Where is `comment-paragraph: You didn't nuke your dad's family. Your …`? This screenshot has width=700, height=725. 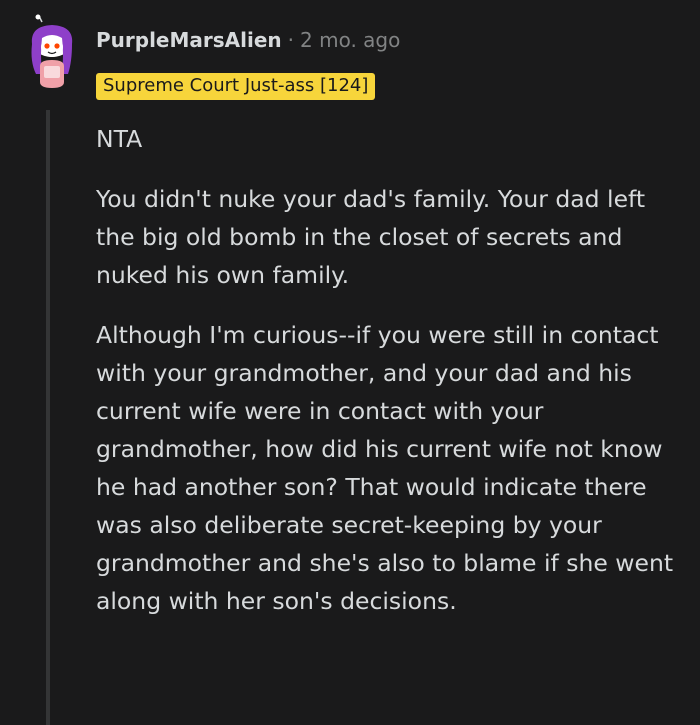 comment-paragraph: You didn't nuke your dad's family. Your … is located at coordinates (371, 237).